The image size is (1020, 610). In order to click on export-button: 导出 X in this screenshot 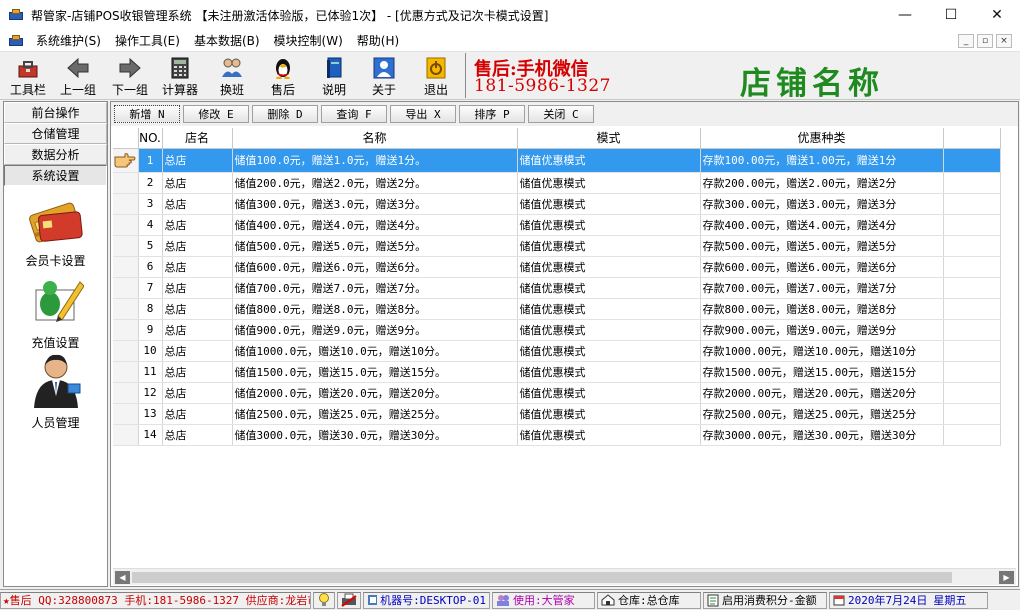, I will do `click(423, 114)`.